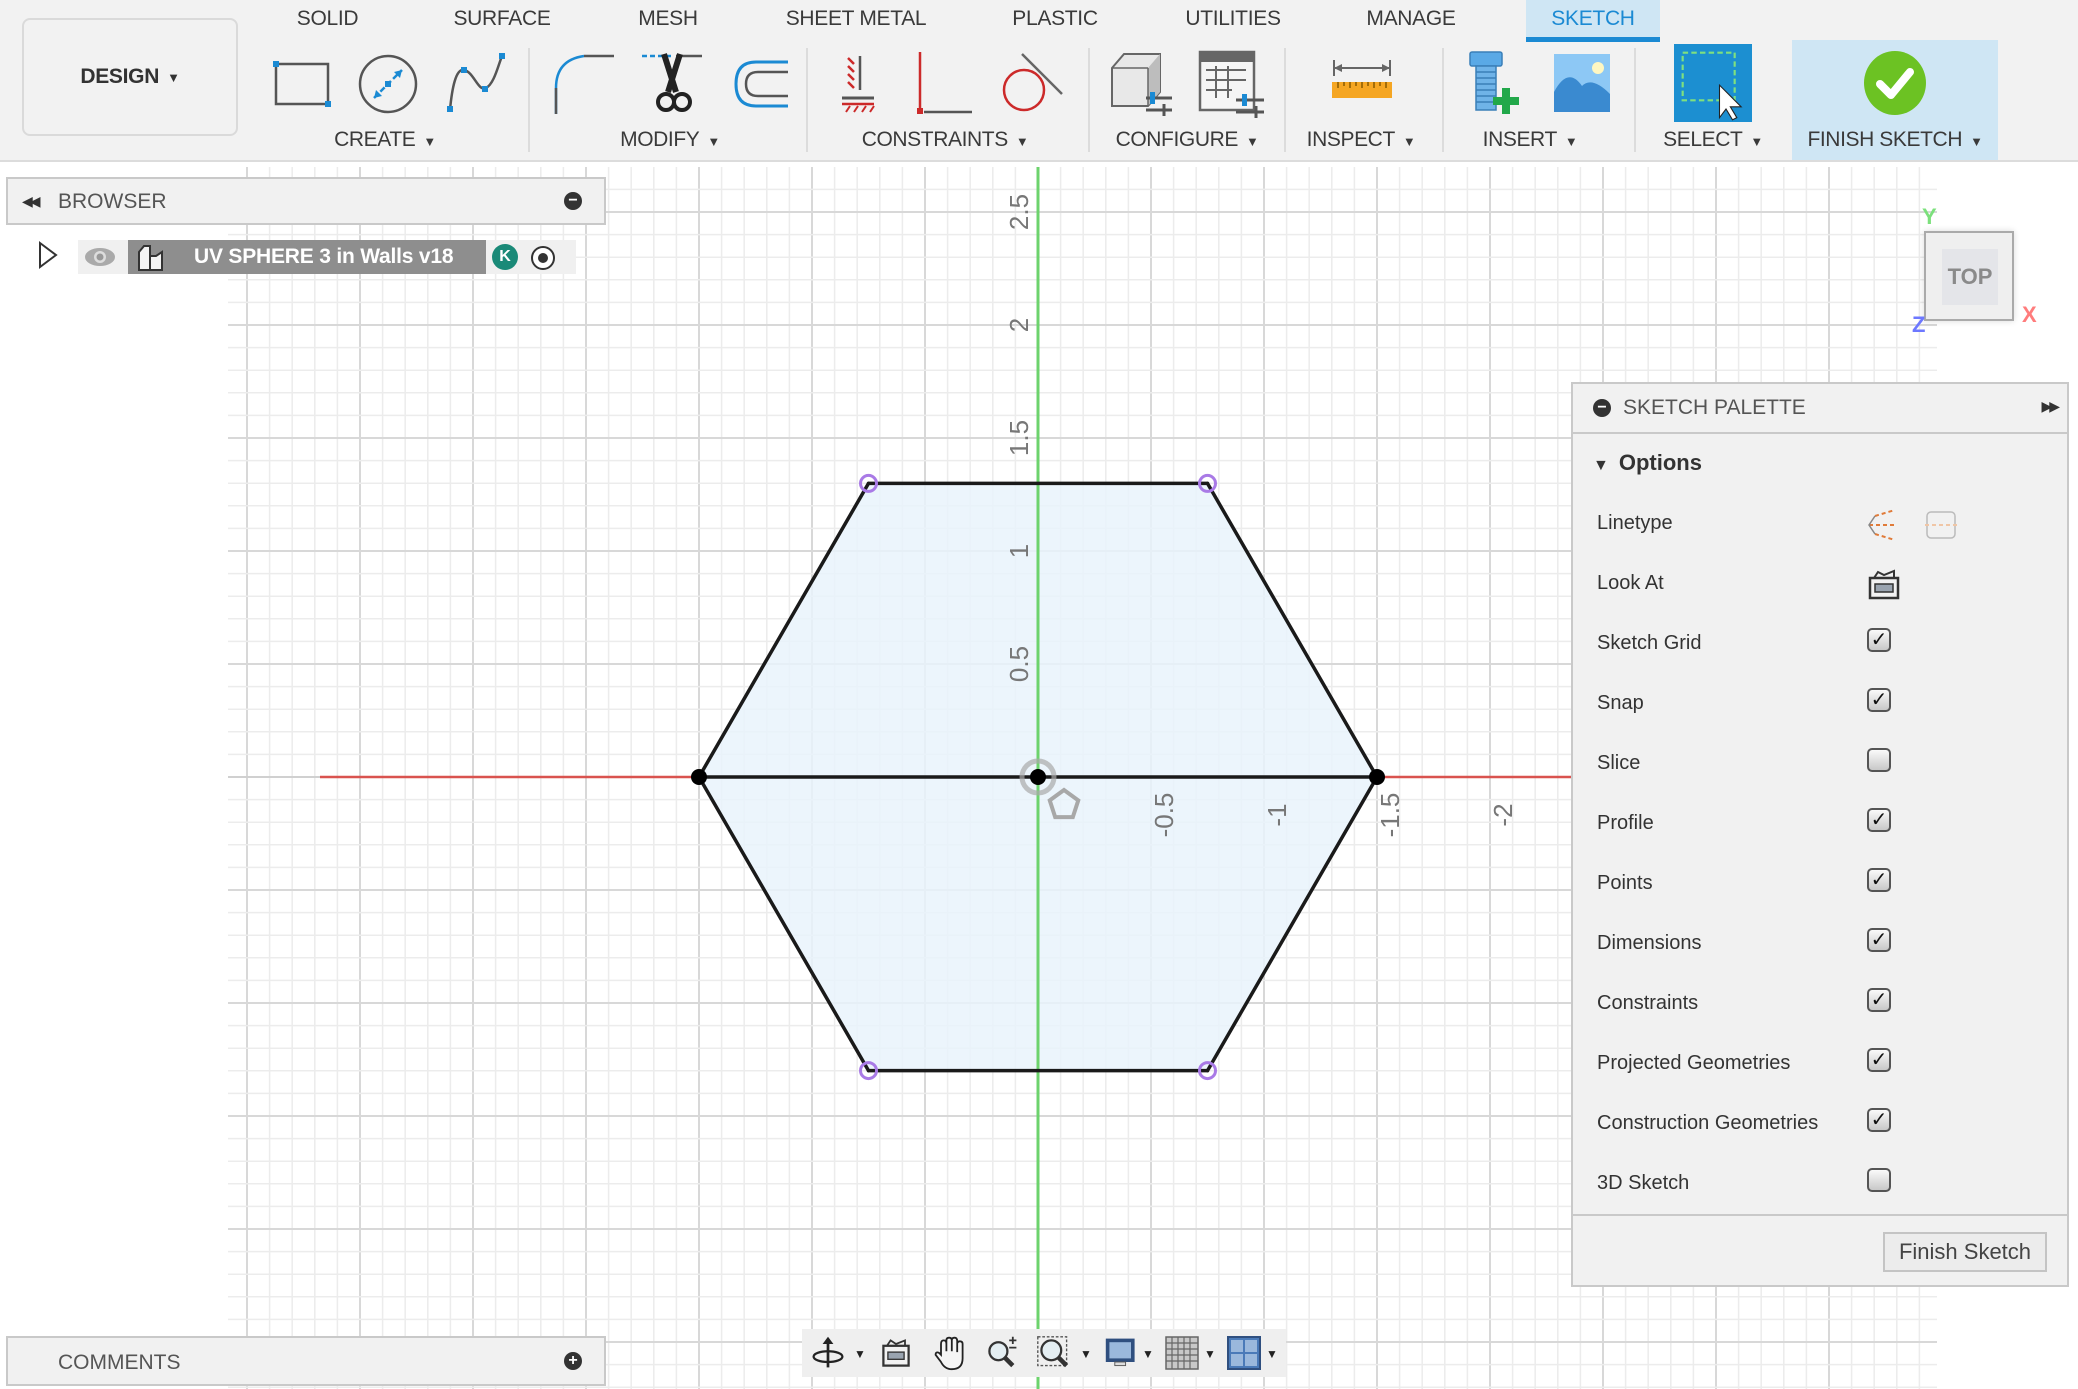  I want to click on document-chip: UV SPHERE 3 in Walls v18, so click(307, 257).